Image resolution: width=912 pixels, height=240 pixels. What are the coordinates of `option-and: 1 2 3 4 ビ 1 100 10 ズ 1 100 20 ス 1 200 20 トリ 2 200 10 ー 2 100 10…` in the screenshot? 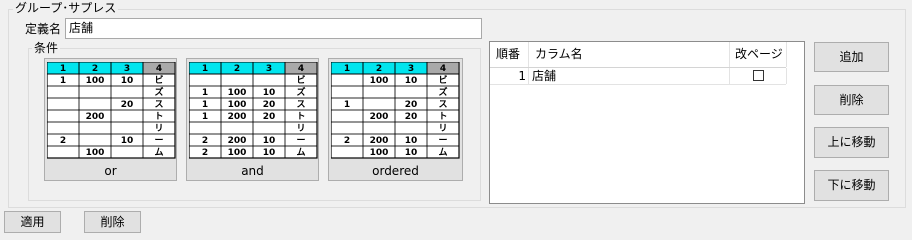 It's located at (252, 119).